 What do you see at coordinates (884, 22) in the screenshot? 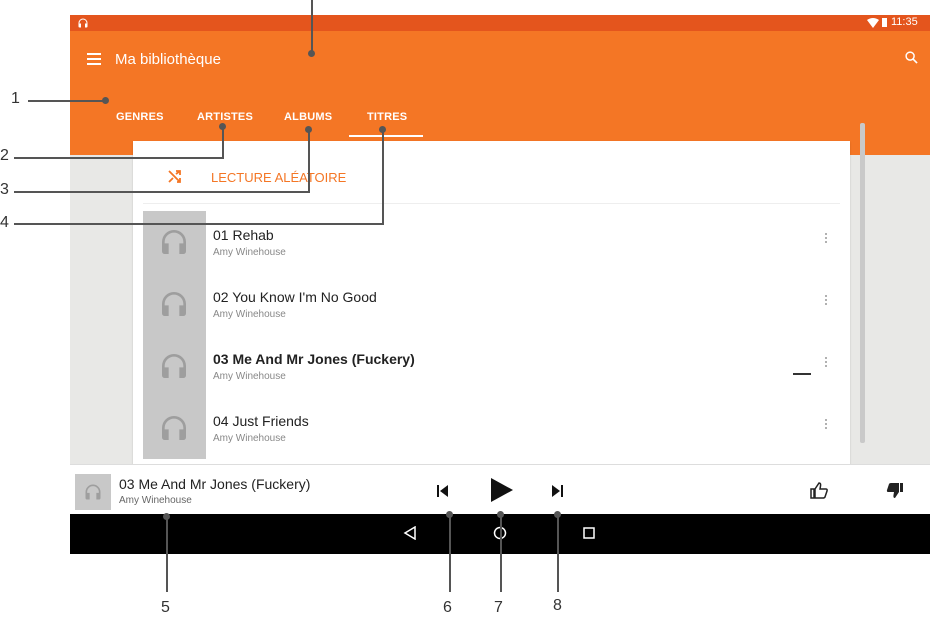
I see `battery-icon` at bounding box center [884, 22].